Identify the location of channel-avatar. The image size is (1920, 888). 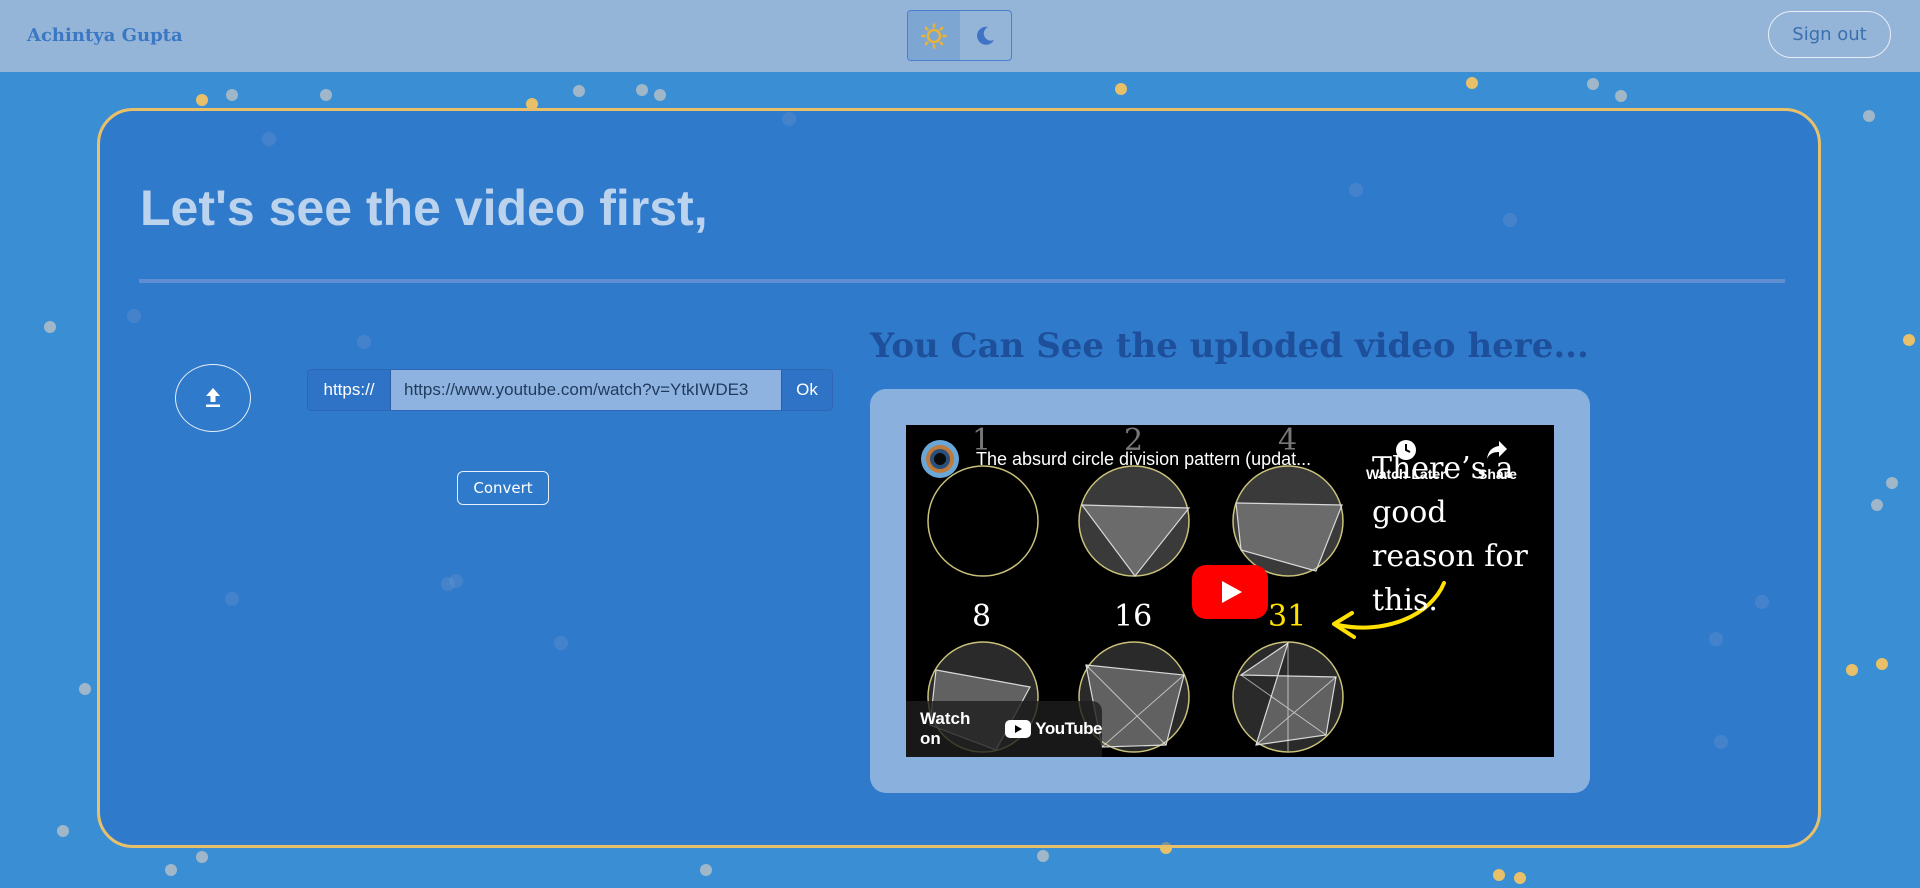
(940, 459).